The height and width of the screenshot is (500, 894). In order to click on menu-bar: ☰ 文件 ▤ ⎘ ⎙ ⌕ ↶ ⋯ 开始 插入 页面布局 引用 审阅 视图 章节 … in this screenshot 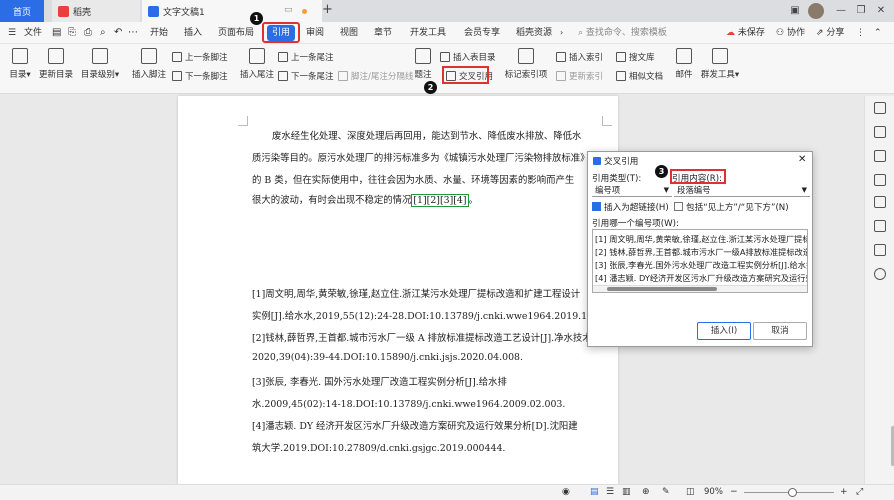, I will do `click(447, 33)`.